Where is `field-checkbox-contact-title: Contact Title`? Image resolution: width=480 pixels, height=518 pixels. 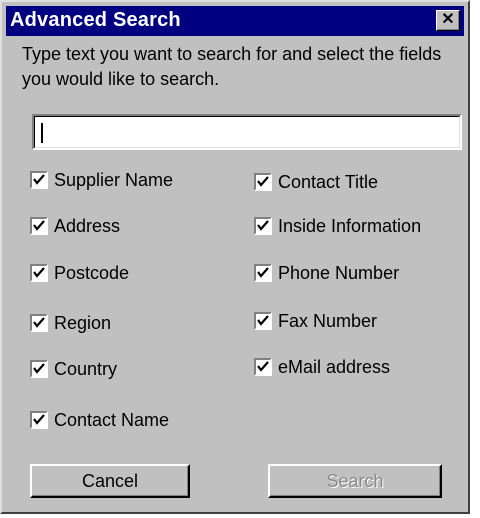
field-checkbox-contact-title: Contact Title is located at coordinates (316, 182).